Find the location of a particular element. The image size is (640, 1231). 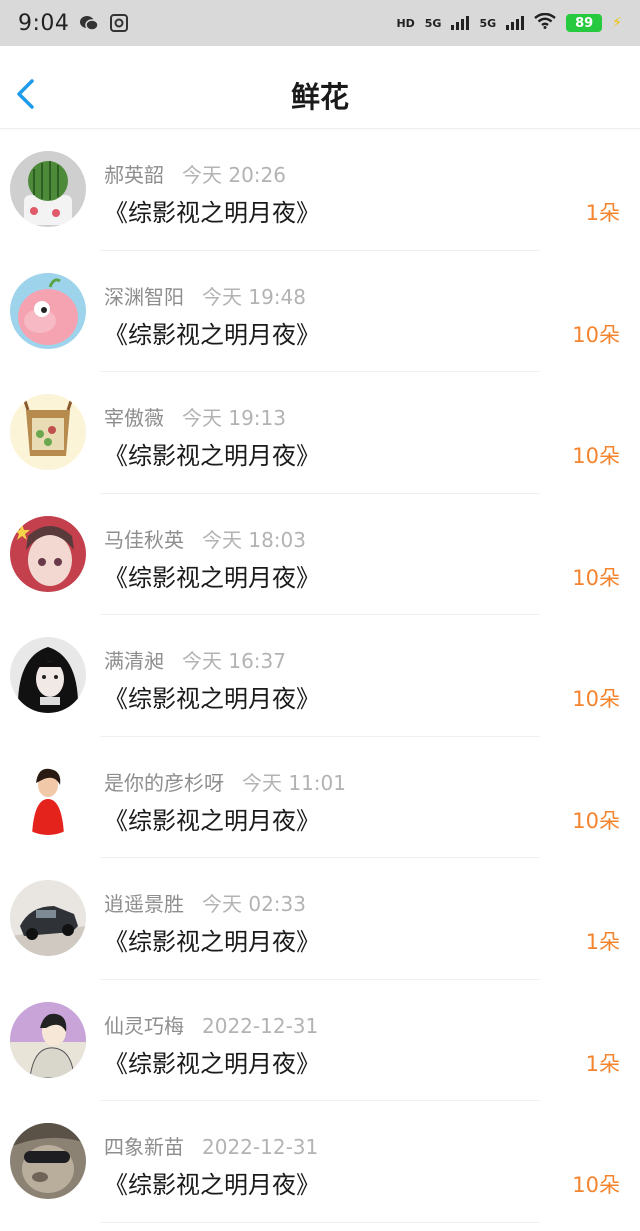

list-item: 马佳秋英 今天 18:03 《综影视之明月夜》 10朵 is located at coordinates (320, 554).